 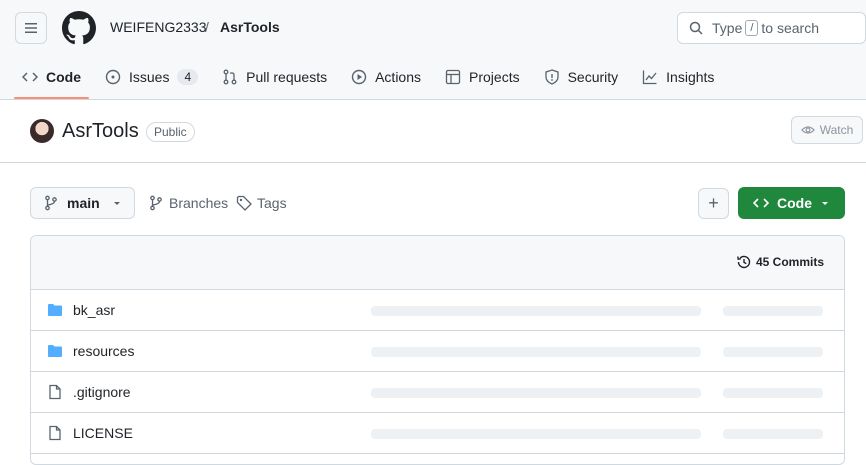 What do you see at coordinates (170, 132) in the screenshot?
I see `visibility-badge: Public` at bounding box center [170, 132].